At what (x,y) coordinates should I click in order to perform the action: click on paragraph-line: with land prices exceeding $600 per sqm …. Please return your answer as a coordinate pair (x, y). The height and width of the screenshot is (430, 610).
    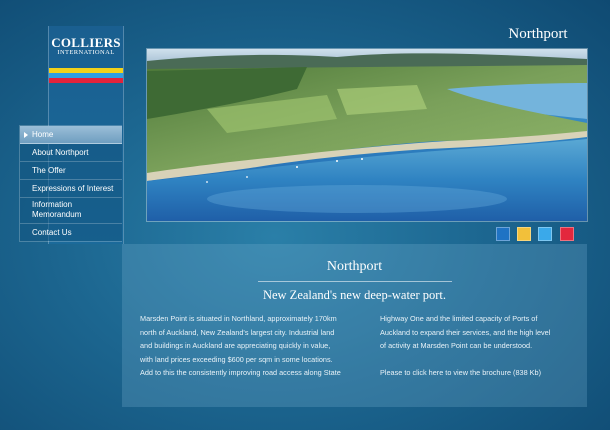
    Looking at the image, I should click on (236, 359).